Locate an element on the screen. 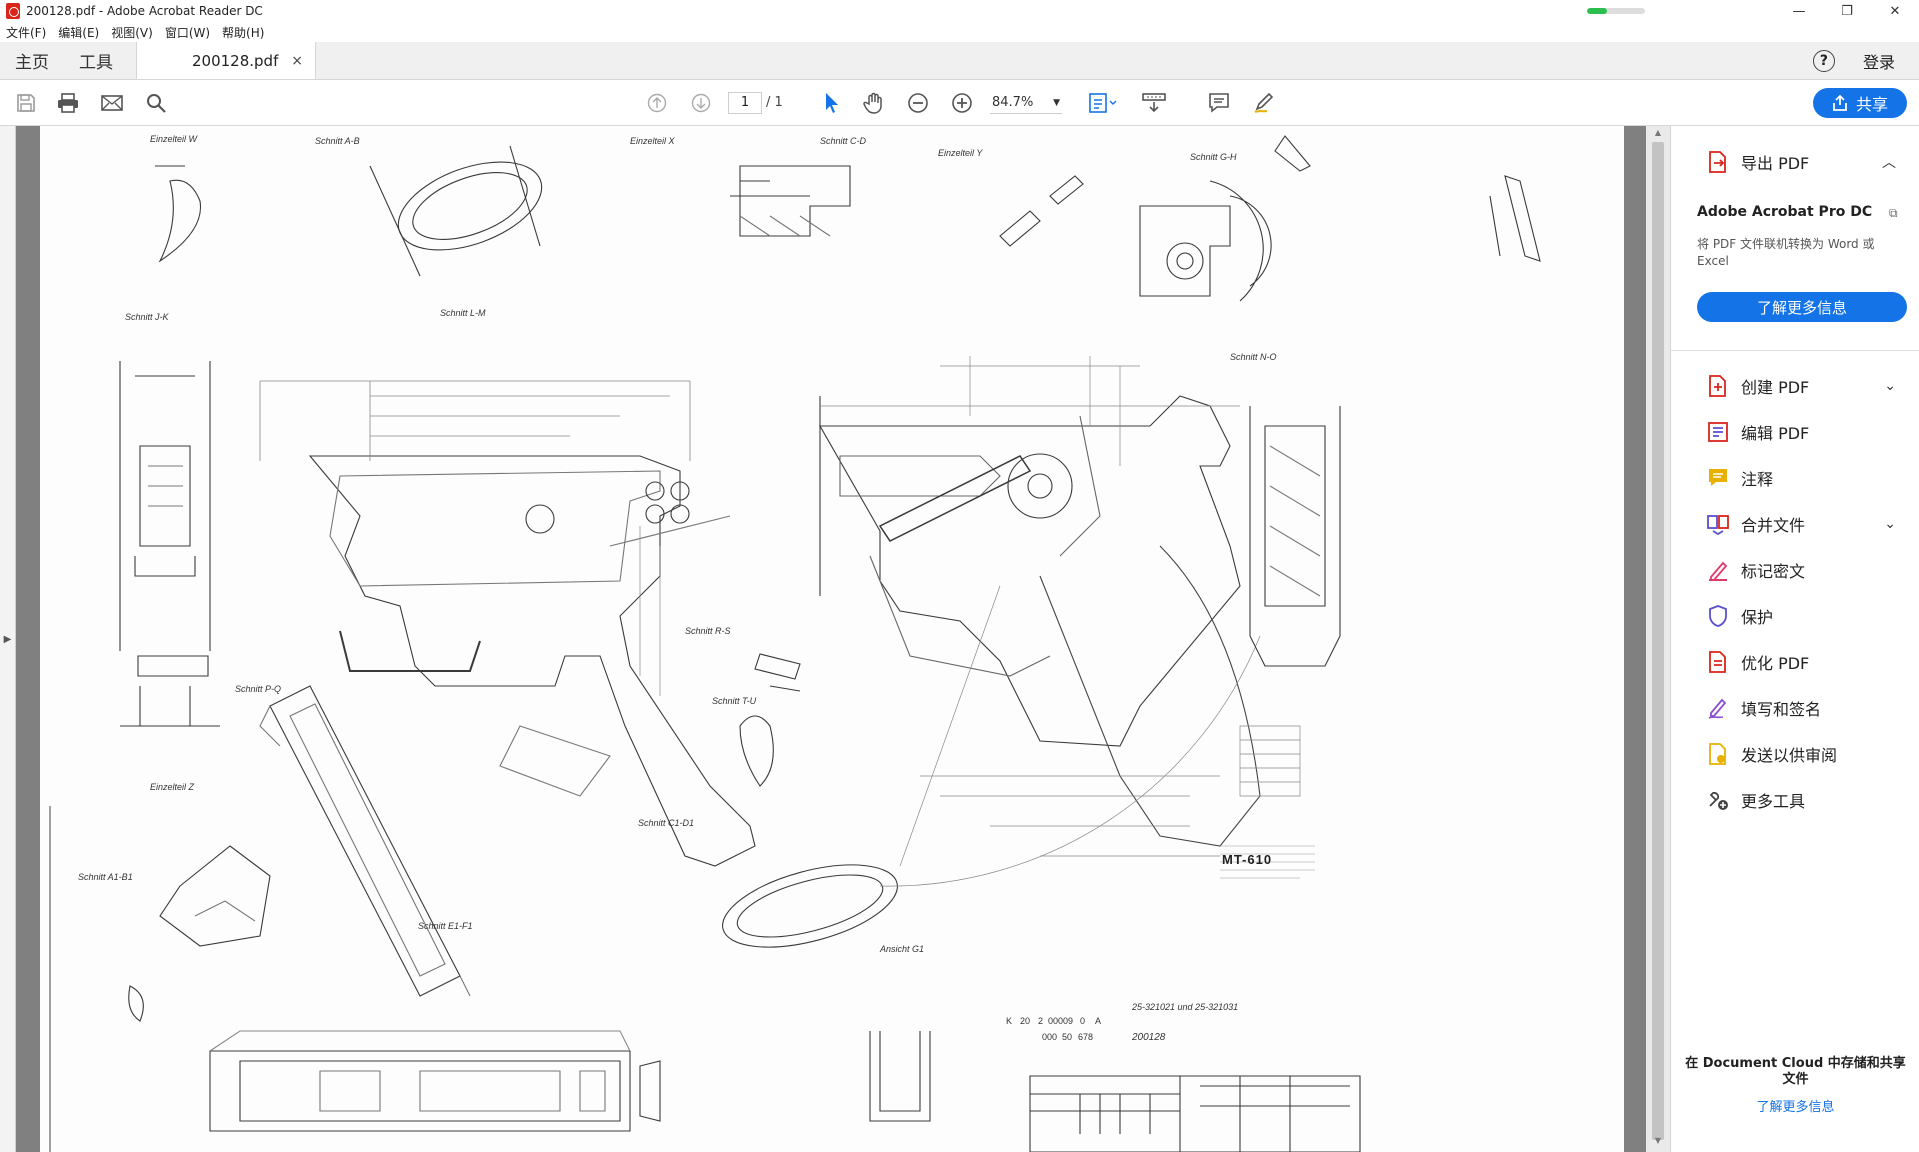 The image size is (1919, 1152). menu-edit: 编辑(E) is located at coordinates (78, 32).